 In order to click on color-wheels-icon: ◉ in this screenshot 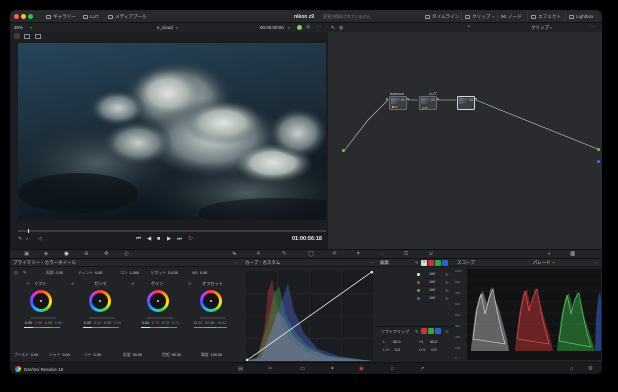, I will do `click(66, 254)`.